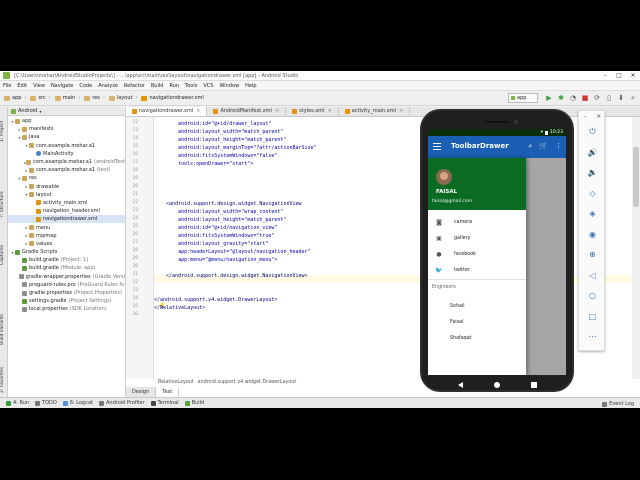 This screenshot has height=480, width=640. Describe the element at coordinates (66, 170) in the screenshot. I see `tree-item: ▸ com.example.mehar.a1 (test)` at that location.